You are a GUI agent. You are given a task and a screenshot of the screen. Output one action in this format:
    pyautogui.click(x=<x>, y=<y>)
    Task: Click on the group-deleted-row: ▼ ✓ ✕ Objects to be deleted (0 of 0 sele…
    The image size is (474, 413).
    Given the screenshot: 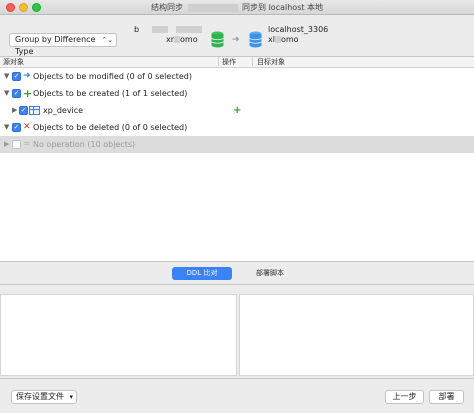 What is the action you would take?
    pyautogui.click(x=237, y=127)
    